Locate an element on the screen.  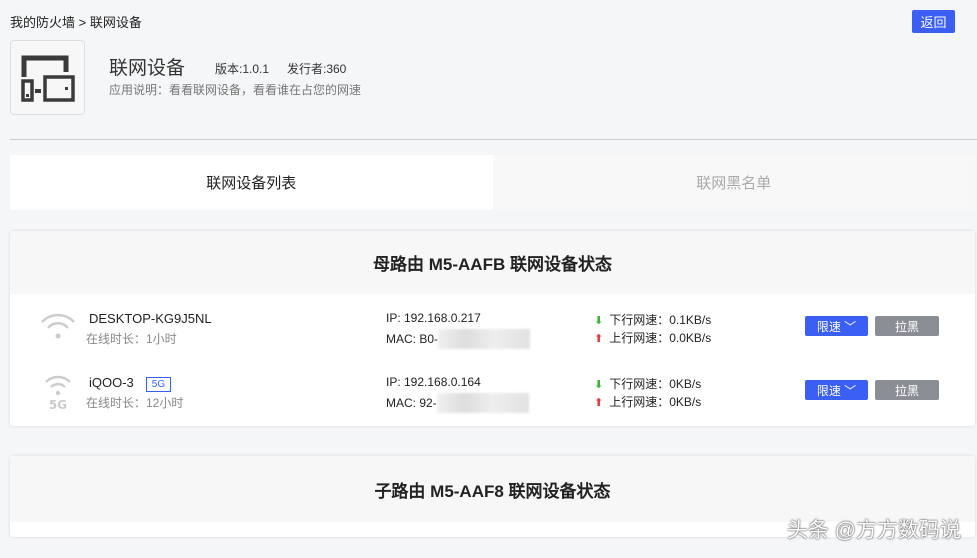
download-speed: ⬇ 下行网速：0.1KB/s is located at coordinates (652, 319).